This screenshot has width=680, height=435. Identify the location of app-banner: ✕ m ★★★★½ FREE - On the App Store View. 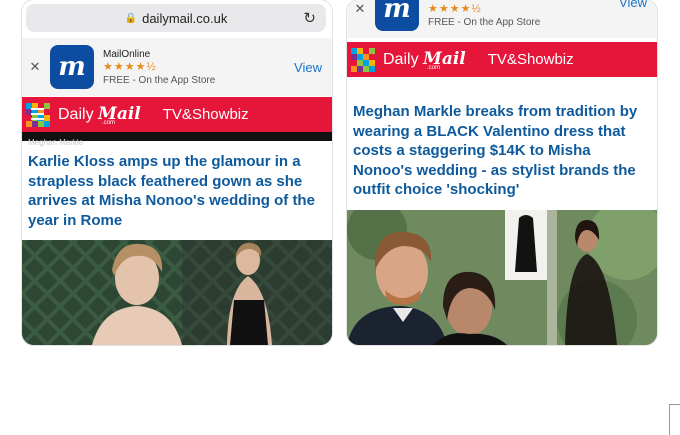
(502, 19).